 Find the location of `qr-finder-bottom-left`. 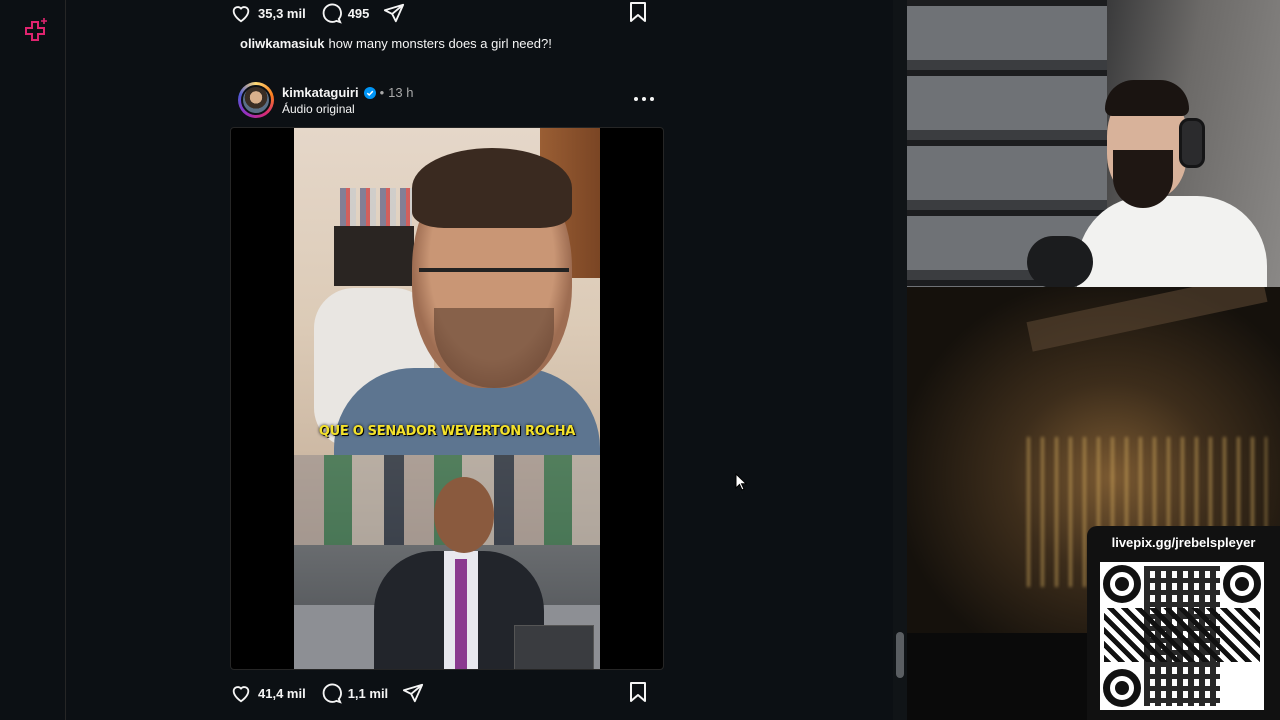

qr-finder-bottom-left is located at coordinates (1122, 688).